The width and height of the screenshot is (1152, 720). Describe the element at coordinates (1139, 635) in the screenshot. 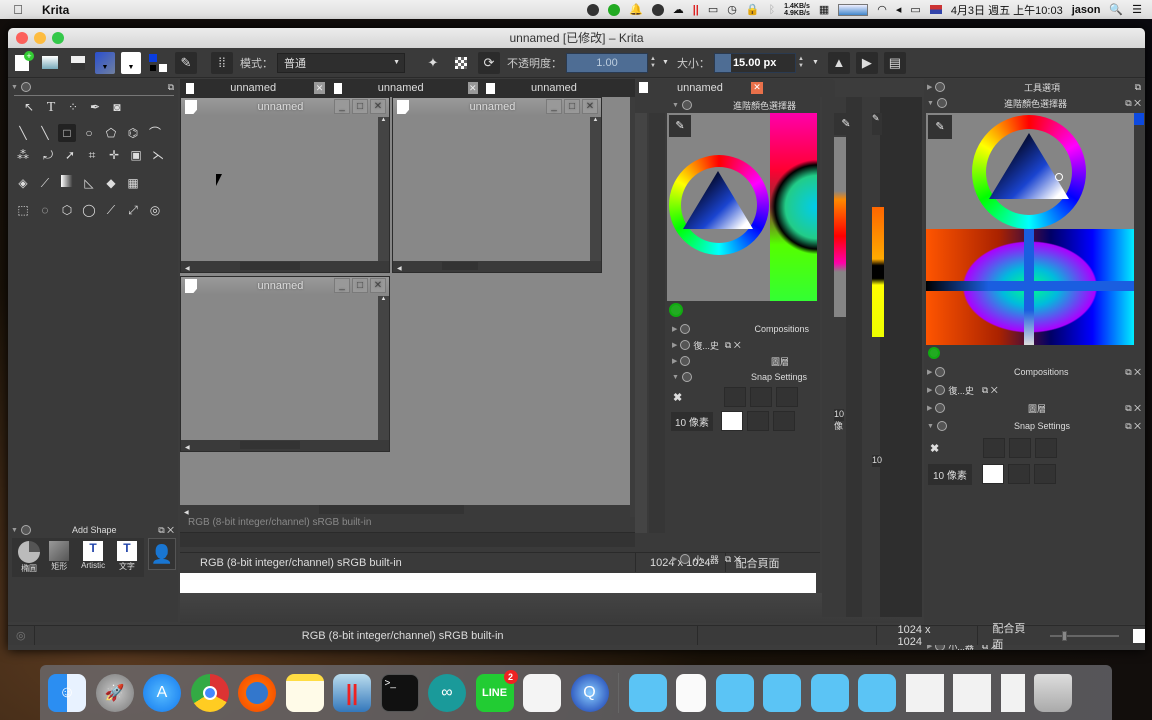

I see `page-icon` at that location.